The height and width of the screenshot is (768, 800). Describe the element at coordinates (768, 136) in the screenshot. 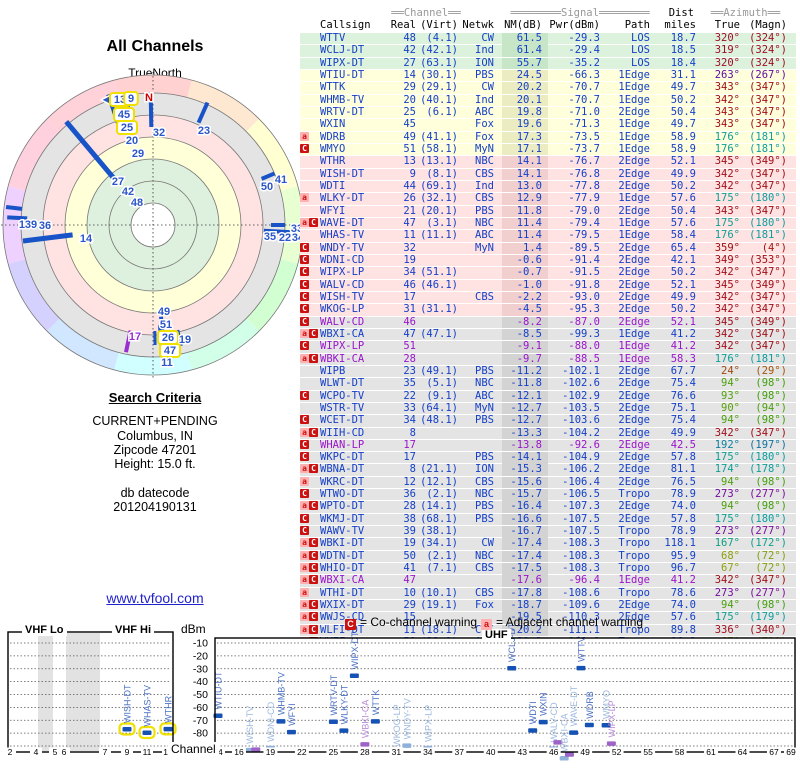

I see `azimuth-magn-cell: (181°)` at that location.